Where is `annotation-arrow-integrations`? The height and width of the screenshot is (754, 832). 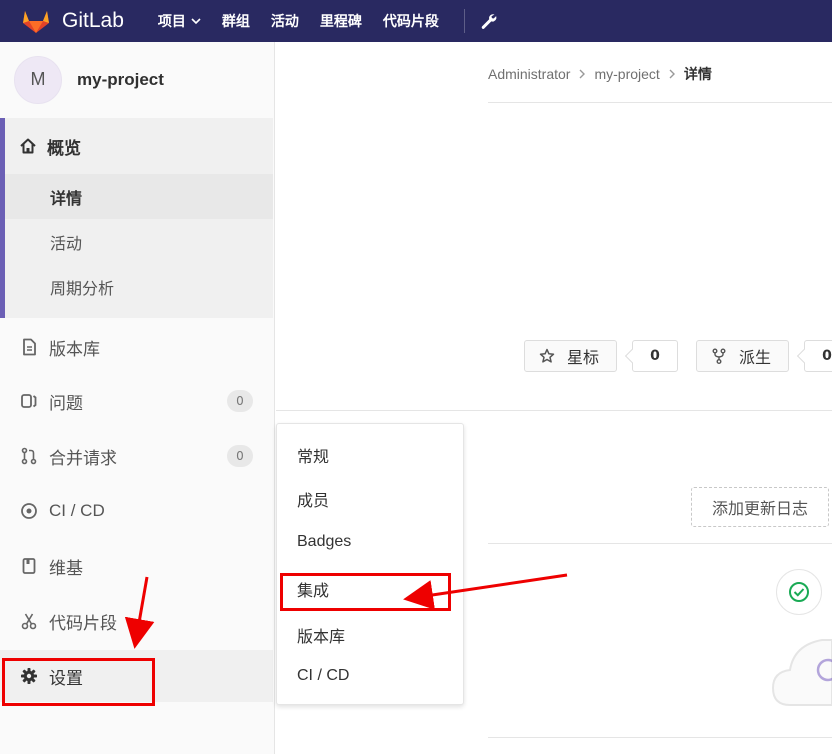 annotation-arrow-integrations is located at coordinates (485, 591).